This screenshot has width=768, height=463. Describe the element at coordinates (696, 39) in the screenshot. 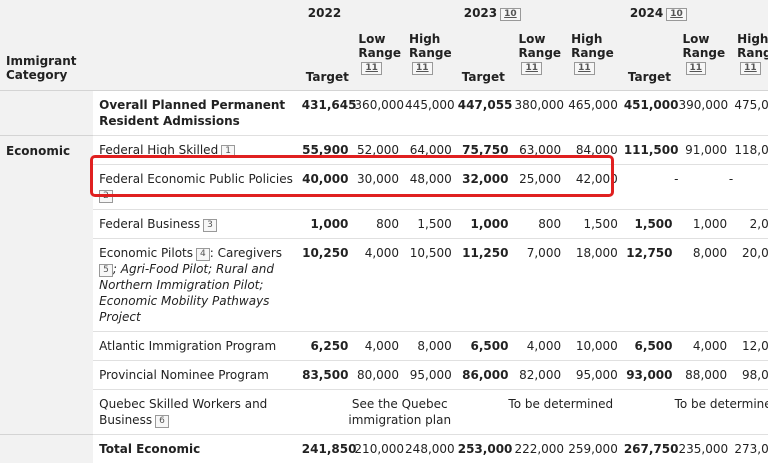

I see `low-label: Low` at that location.